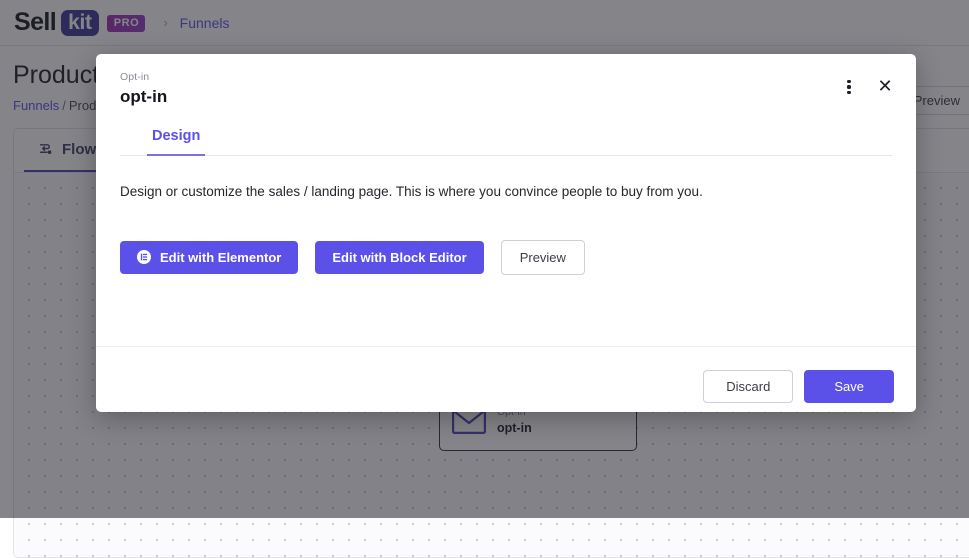 This screenshot has width=969, height=558. I want to click on save-button: Save, so click(849, 386).